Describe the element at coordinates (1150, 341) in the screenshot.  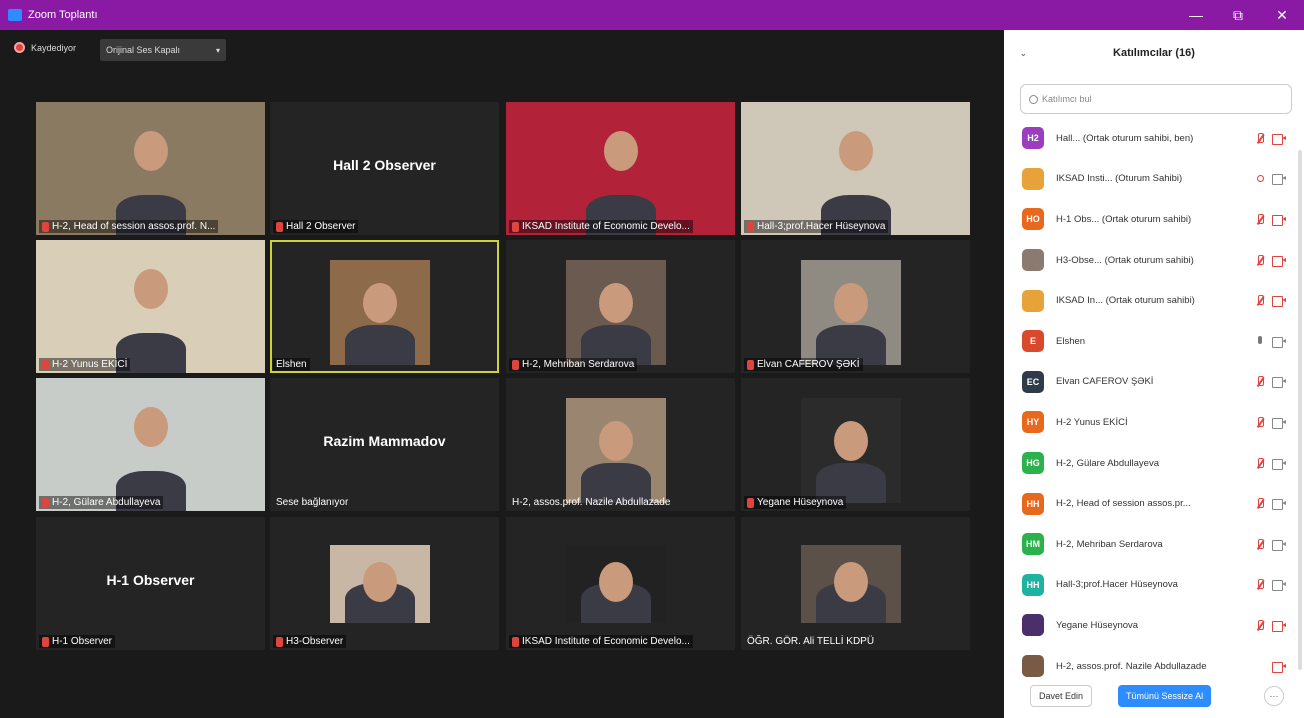
I see `participant-row: E Elshen` at that location.